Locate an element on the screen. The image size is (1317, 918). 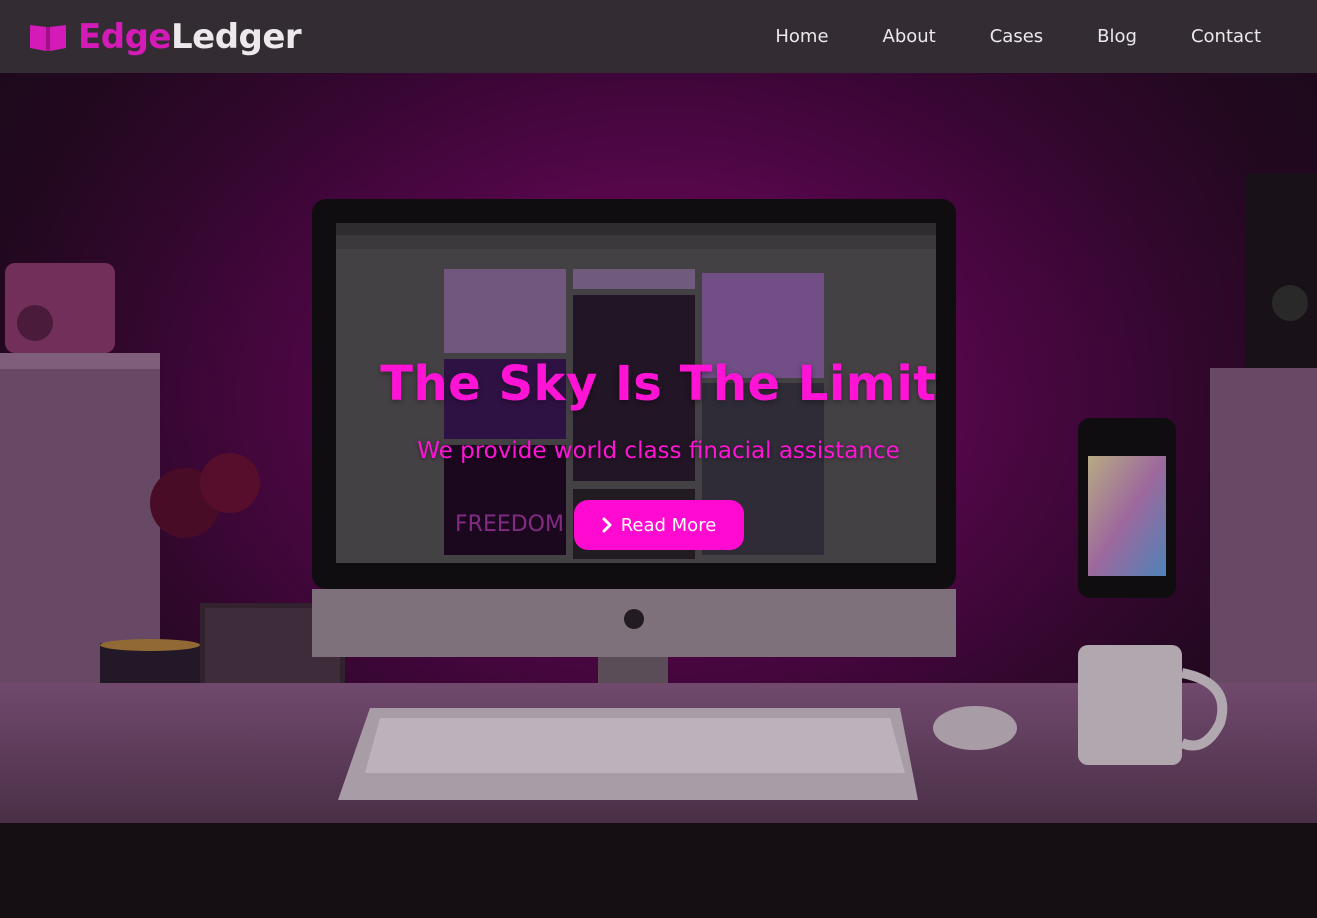
brand-logo: EdgeLedger is located at coordinates (165, 36).